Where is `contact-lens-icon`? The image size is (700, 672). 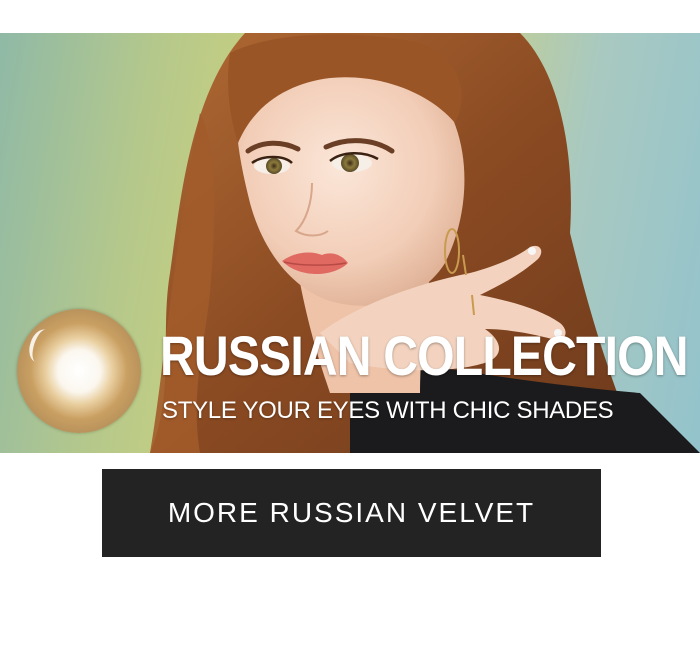
contact-lens-icon is located at coordinates (79, 371).